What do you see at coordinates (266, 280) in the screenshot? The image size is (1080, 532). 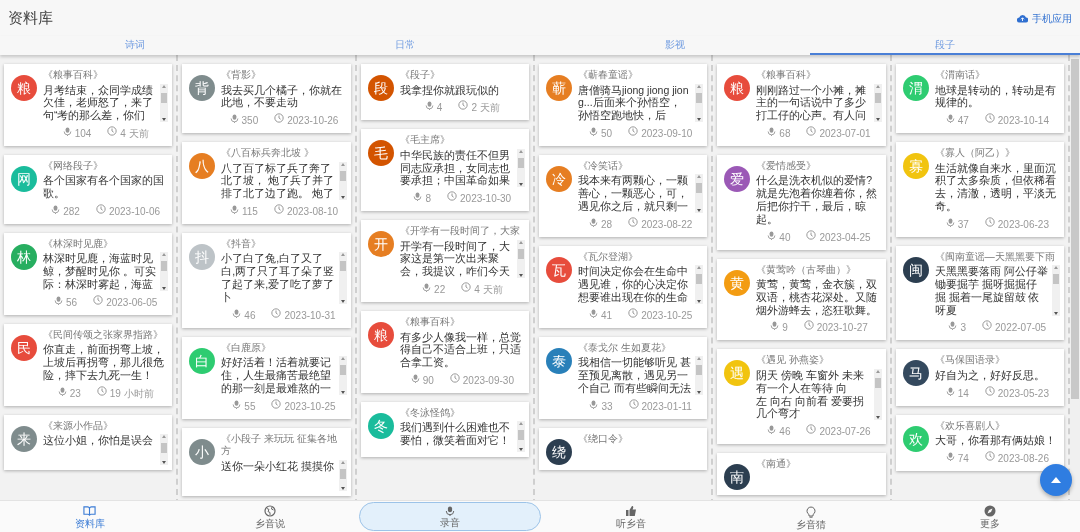 I see `joke-card: 抖 《抖音》 小了白了兔,白了又了白,两了只了耳了朵了竖了起了来,爱了吃了萝了卜 46 2023-10-31` at bounding box center [266, 280].